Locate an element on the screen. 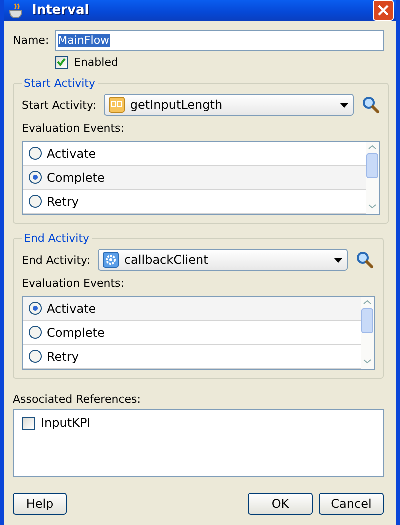 Image resolution: width=400 pixels, height=525 pixels. reference-label: InputKPI is located at coordinates (66, 423).